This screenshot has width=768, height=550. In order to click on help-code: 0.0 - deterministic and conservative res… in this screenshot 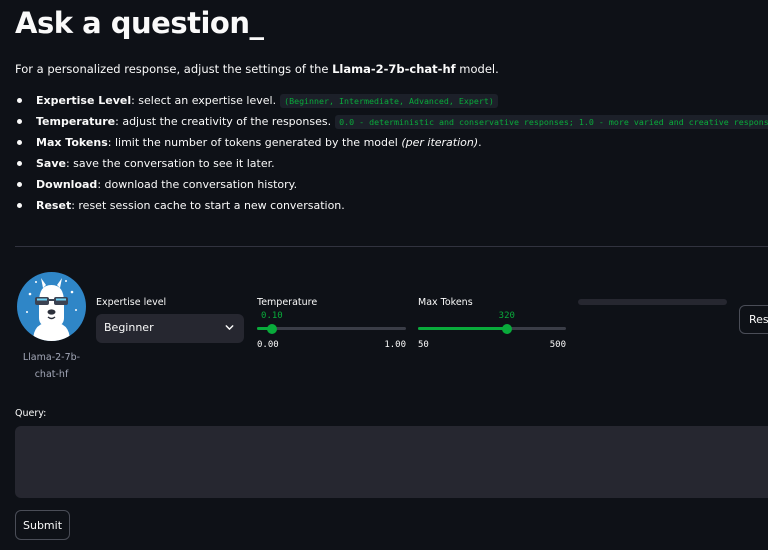, I will do `click(551, 122)`.